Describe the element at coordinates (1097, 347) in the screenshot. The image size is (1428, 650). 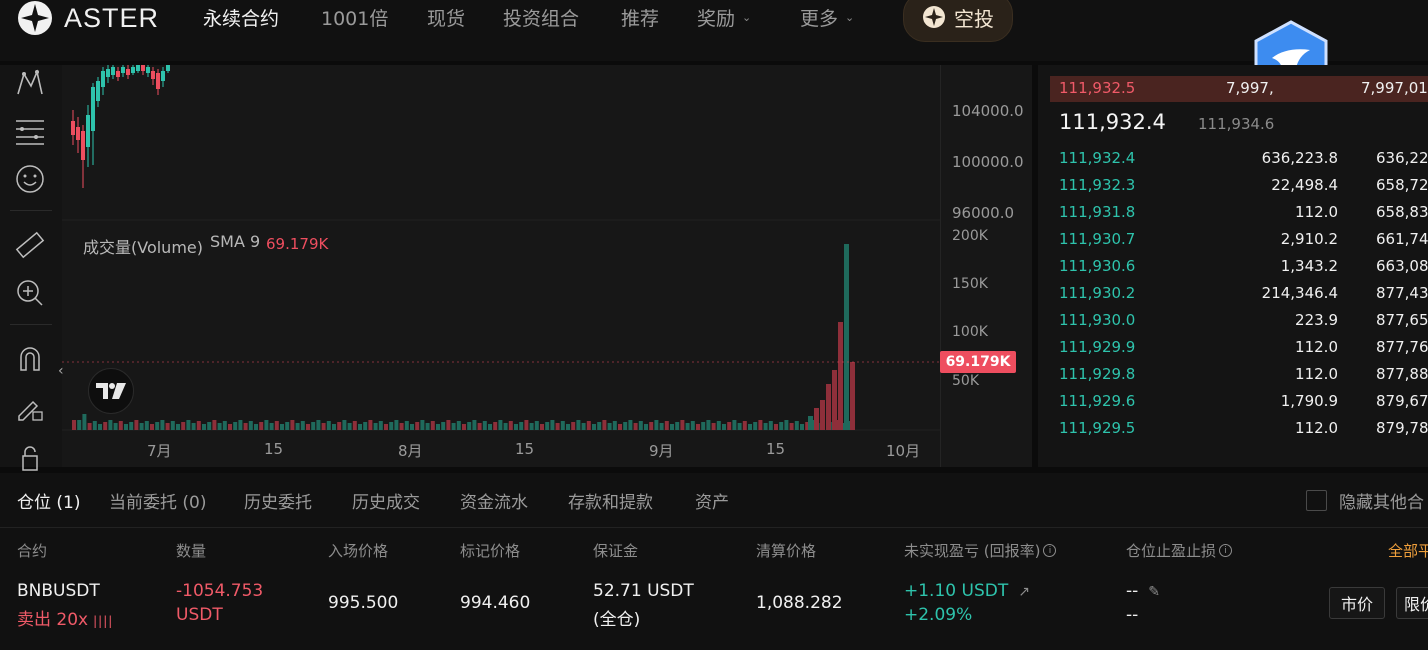
I see `bid-price: 111,929.9` at that location.